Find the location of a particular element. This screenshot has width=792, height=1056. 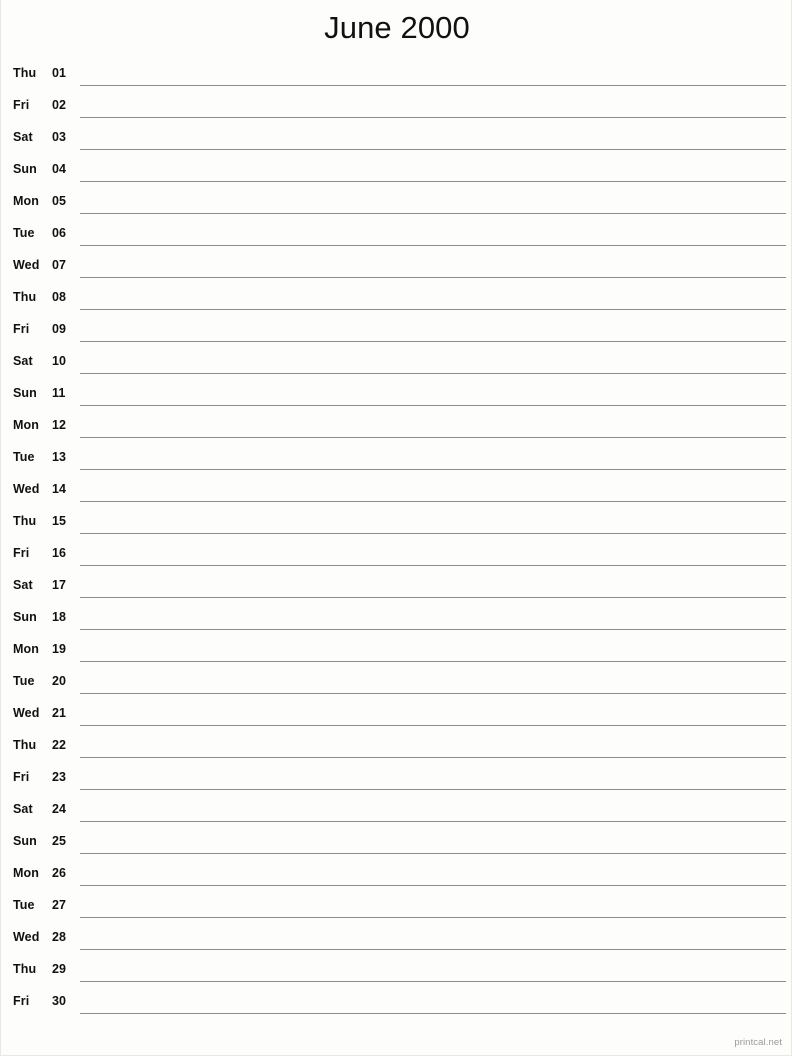

day-row: Sun 18 is located at coordinates (396, 620).